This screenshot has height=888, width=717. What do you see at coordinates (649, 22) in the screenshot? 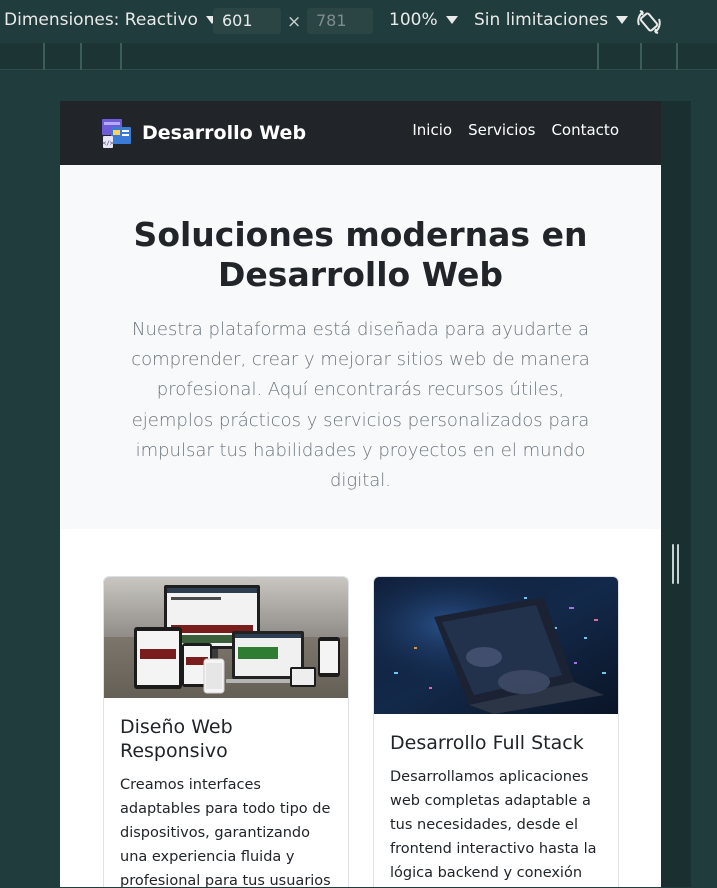
I see `rotate-icon` at bounding box center [649, 22].